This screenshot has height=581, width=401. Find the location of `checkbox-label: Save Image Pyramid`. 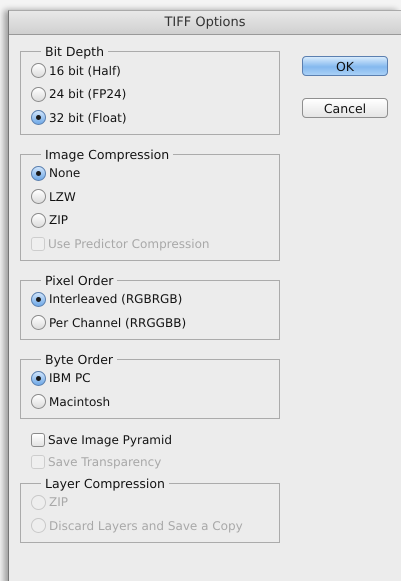

checkbox-label: Save Image Pyramid is located at coordinates (110, 440).